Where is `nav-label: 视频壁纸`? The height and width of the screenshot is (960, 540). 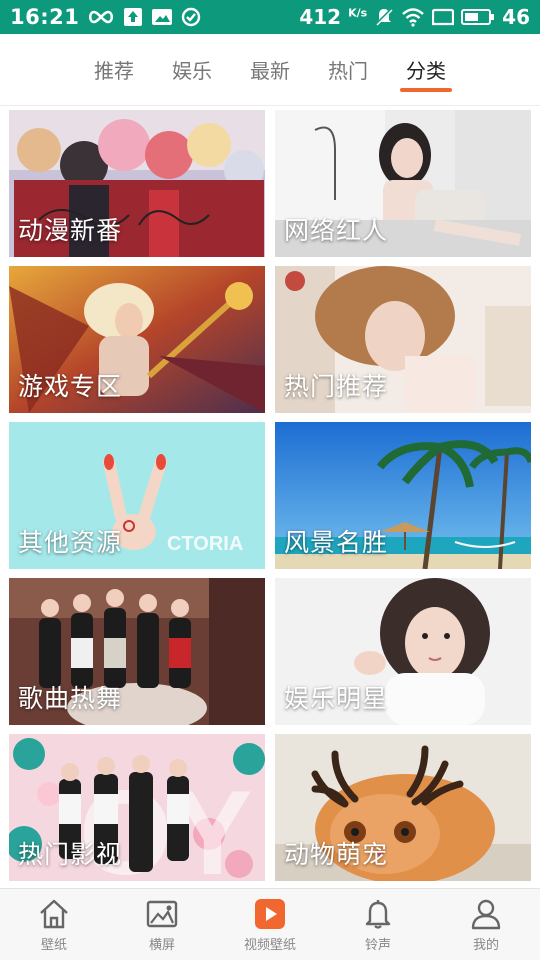 nav-label: 视频壁纸 is located at coordinates (269, 945).